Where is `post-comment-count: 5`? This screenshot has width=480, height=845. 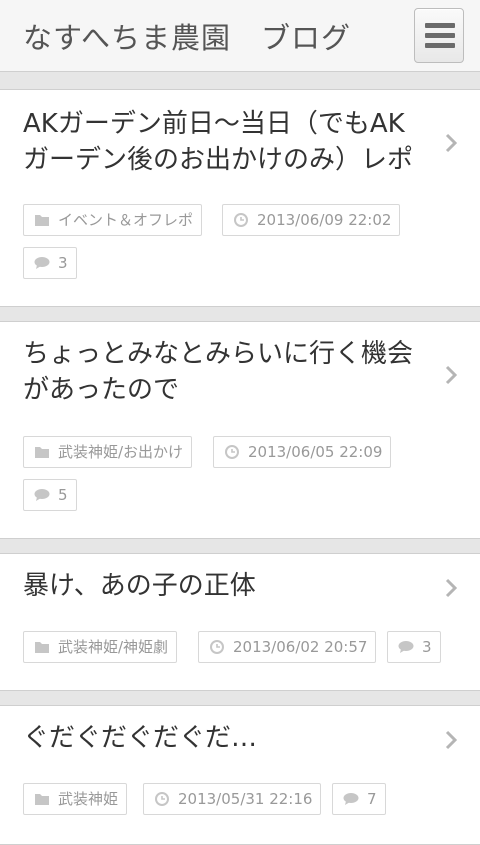
post-comment-count: 5 is located at coordinates (63, 495).